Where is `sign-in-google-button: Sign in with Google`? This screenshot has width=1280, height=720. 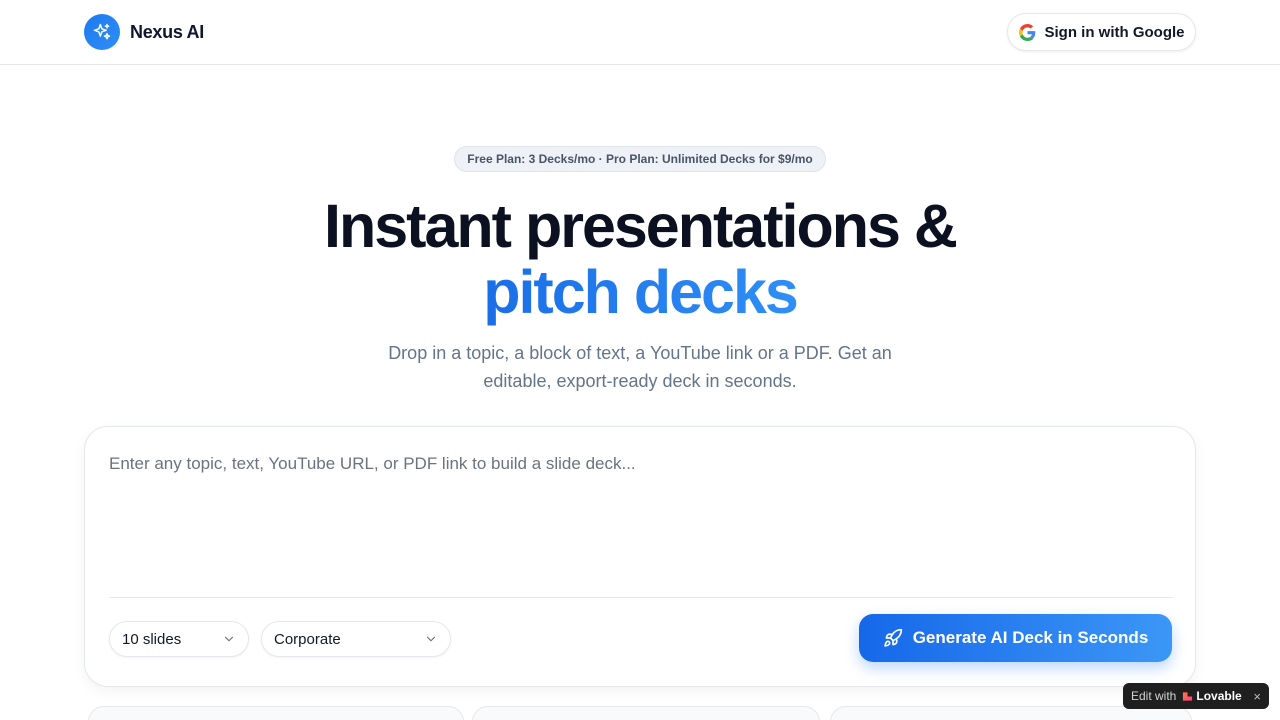 sign-in-google-button: Sign in with Google is located at coordinates (1101, 32).